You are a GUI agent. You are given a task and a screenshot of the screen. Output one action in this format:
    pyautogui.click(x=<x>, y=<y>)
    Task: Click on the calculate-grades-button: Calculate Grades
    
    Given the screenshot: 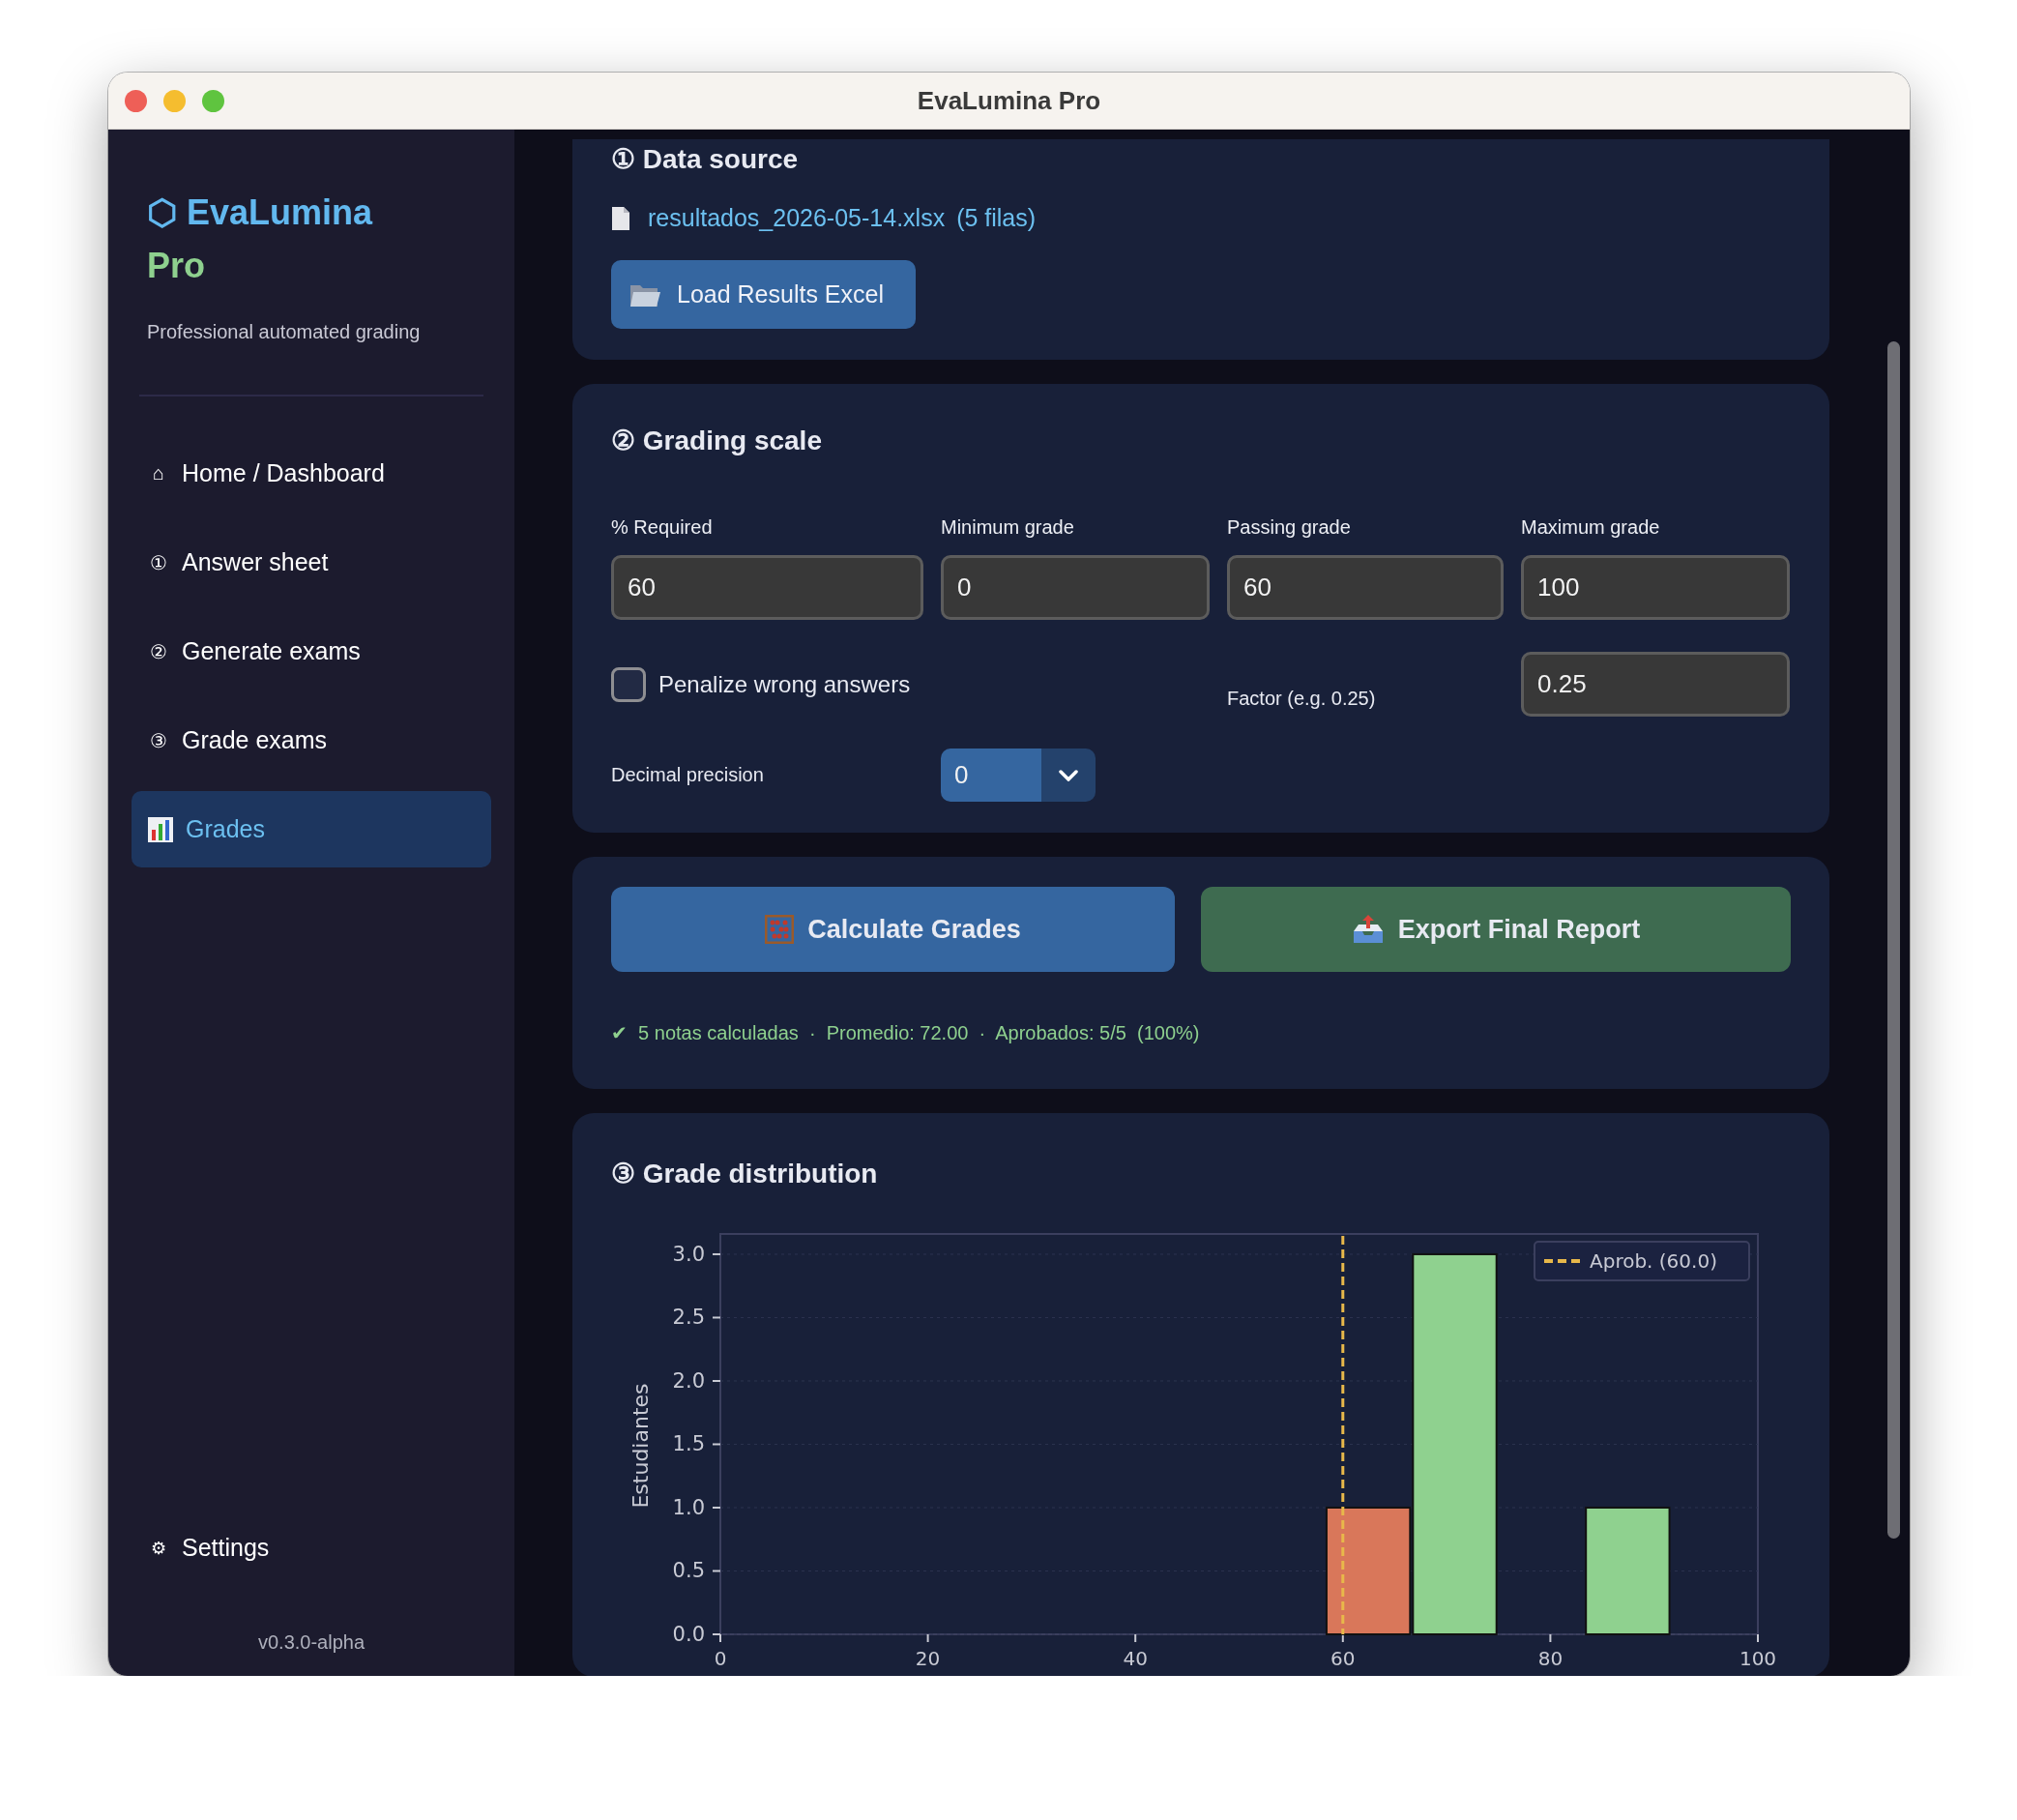 What is the action you would take?
    pyautogui.click(x=893, y=930)
    